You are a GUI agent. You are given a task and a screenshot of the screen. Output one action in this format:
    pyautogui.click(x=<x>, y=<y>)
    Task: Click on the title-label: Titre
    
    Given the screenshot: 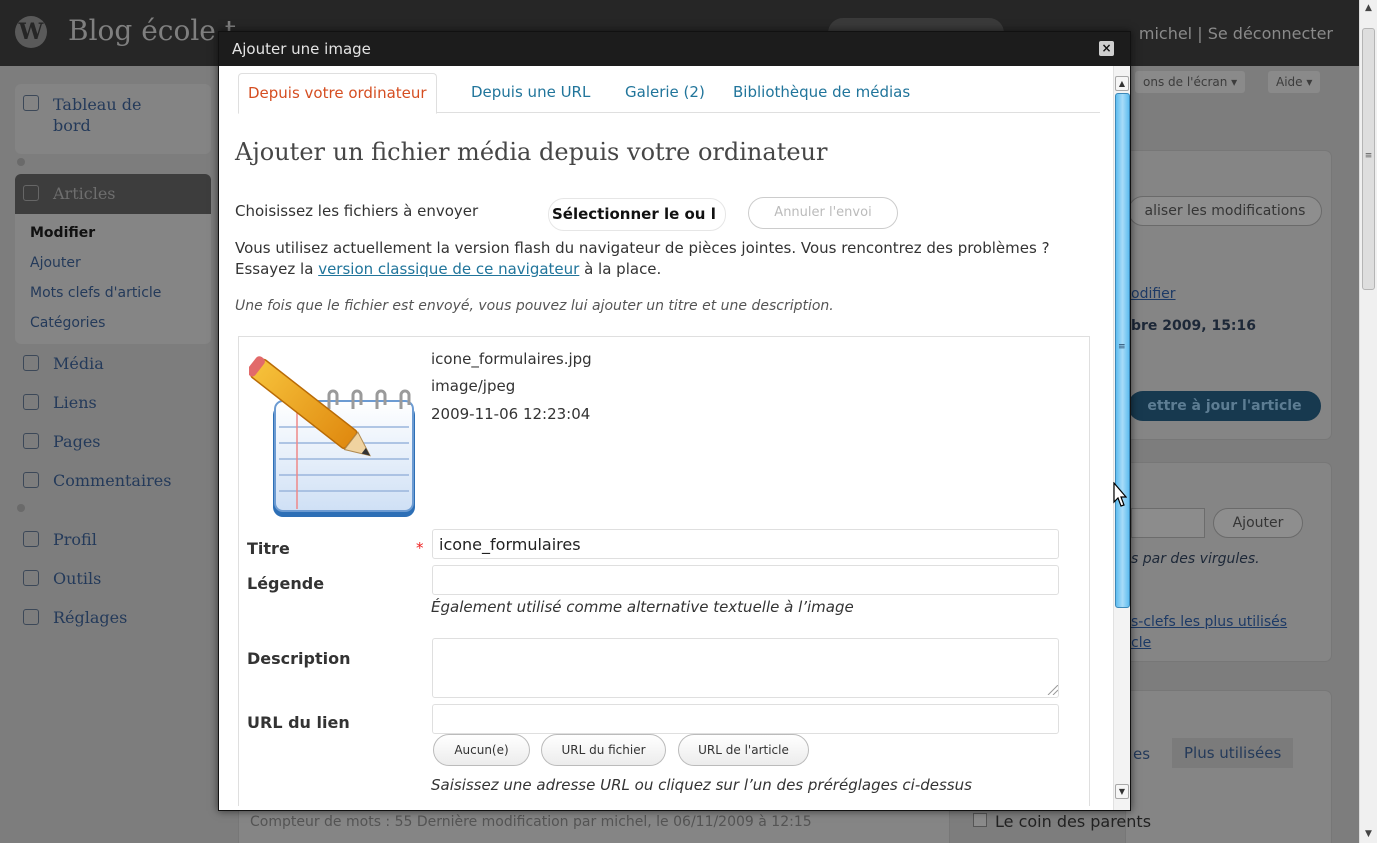 What is the action you would take?
    pyautogui.click(x=268, y=548)
    